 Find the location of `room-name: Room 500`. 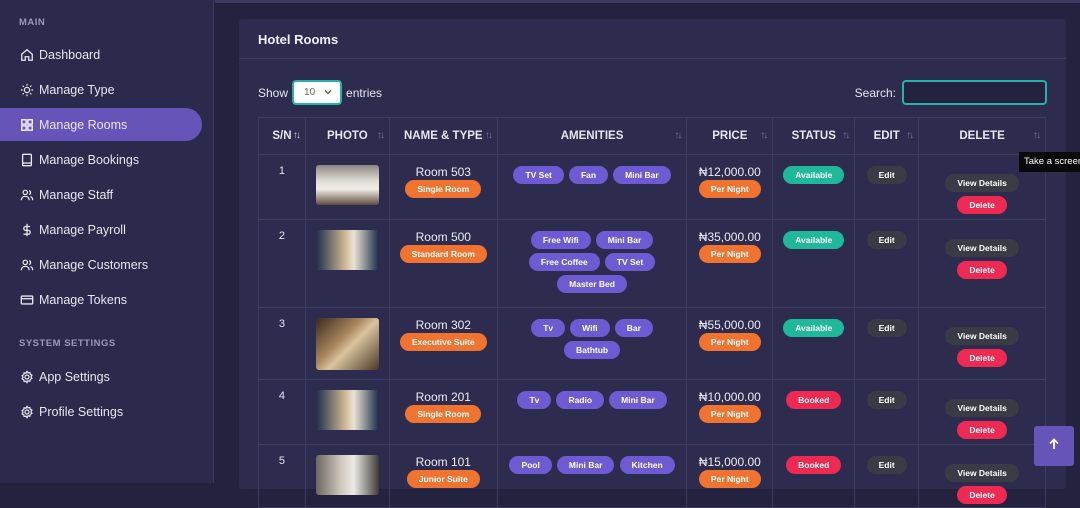

room-name: Room 500 is located at coordinates (443, 237).